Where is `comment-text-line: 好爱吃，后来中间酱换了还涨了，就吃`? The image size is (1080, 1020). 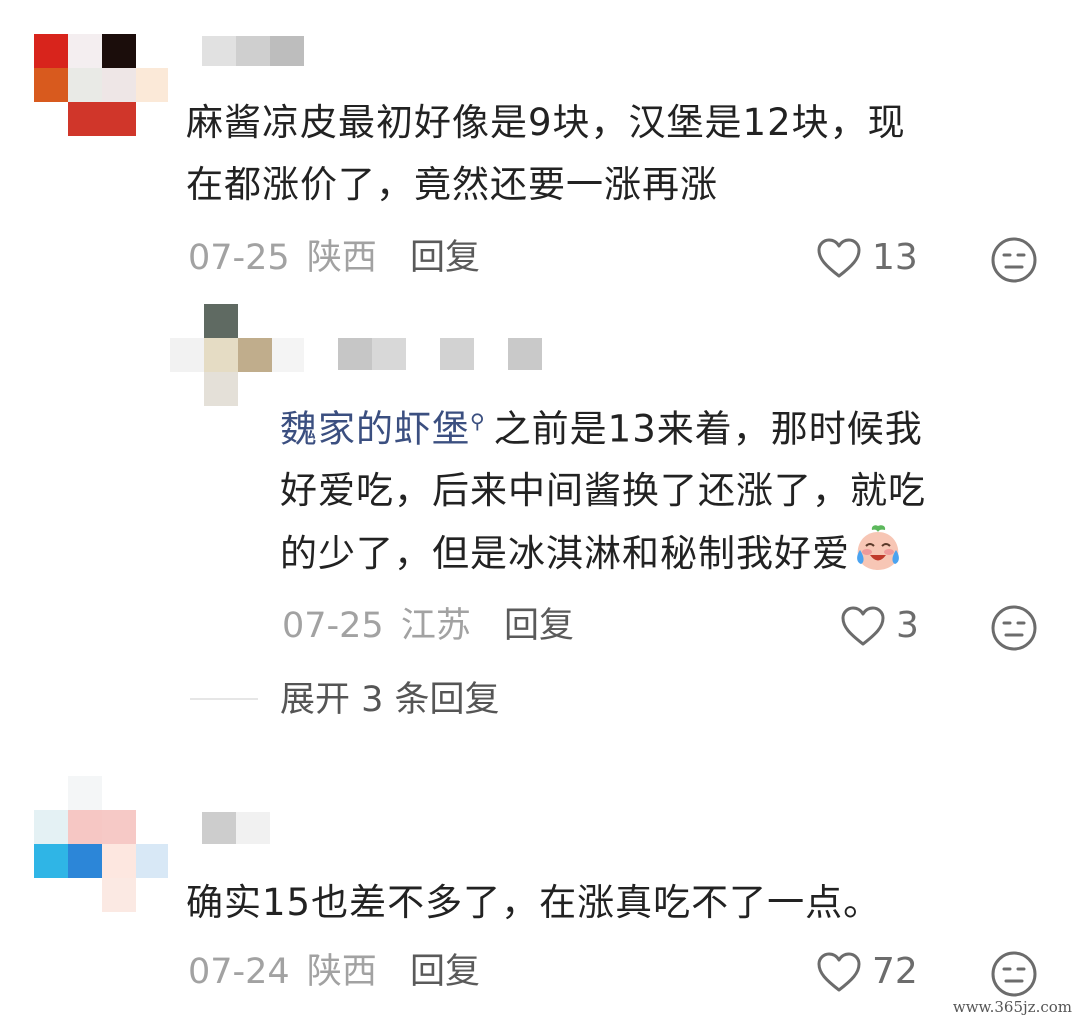
comment-text-line: 好爱吃，后来中间酱换了还涨了，就吃 is located at coordinates (603, 491).